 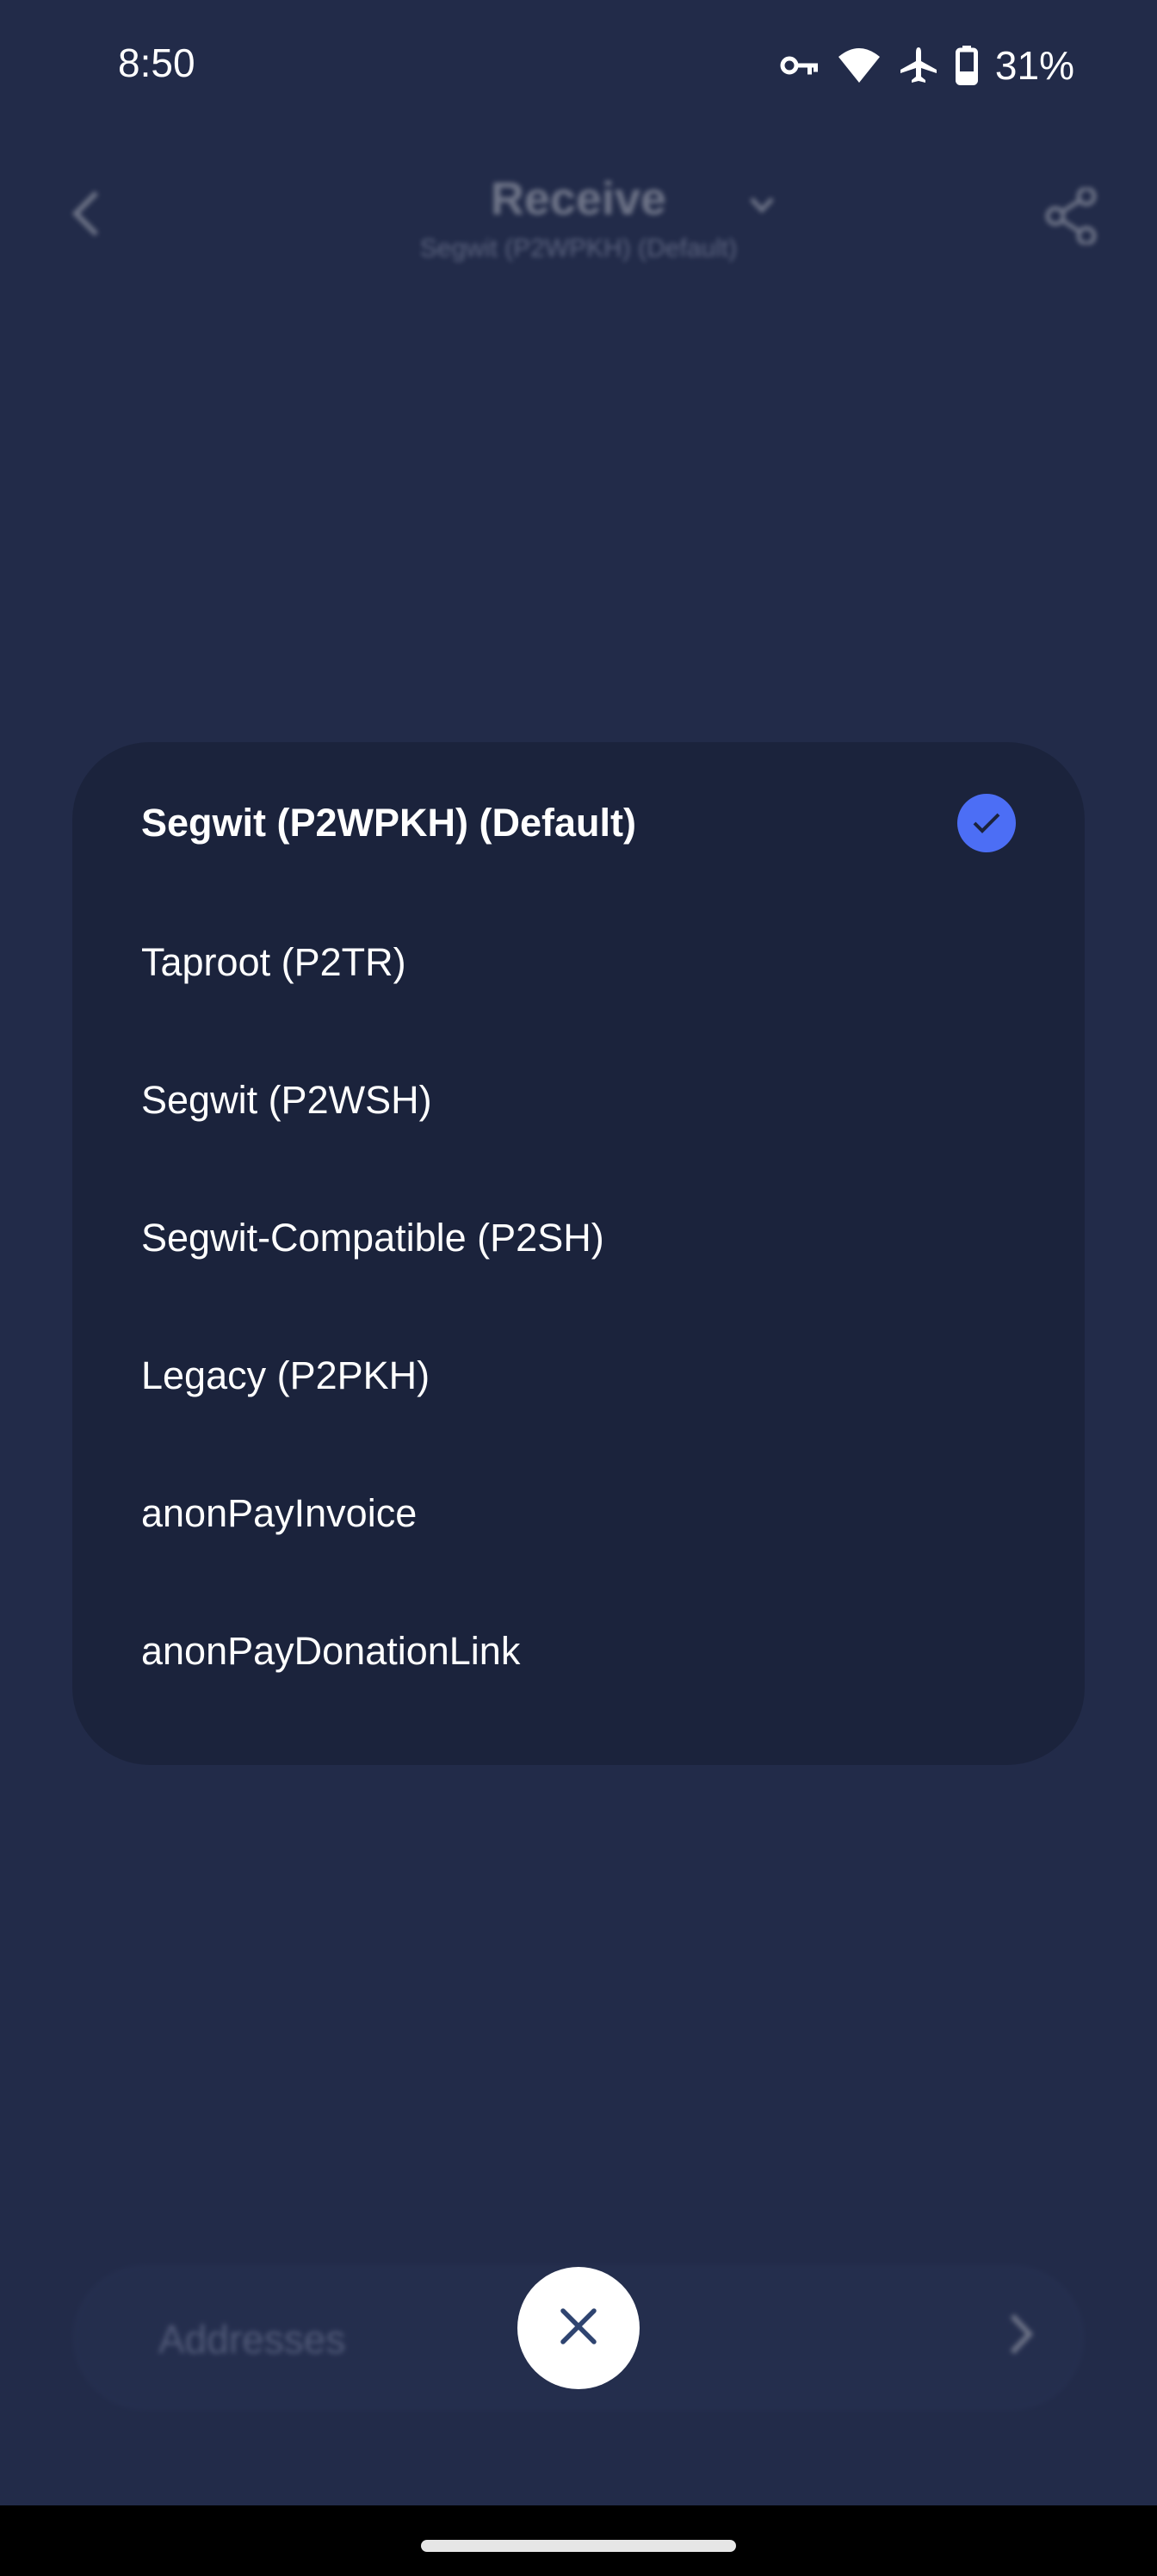 I want to click on picker-item-segwit-compatible-p2sh: Segwit-Compatible (P2SH), so click(x=579, y=1238).